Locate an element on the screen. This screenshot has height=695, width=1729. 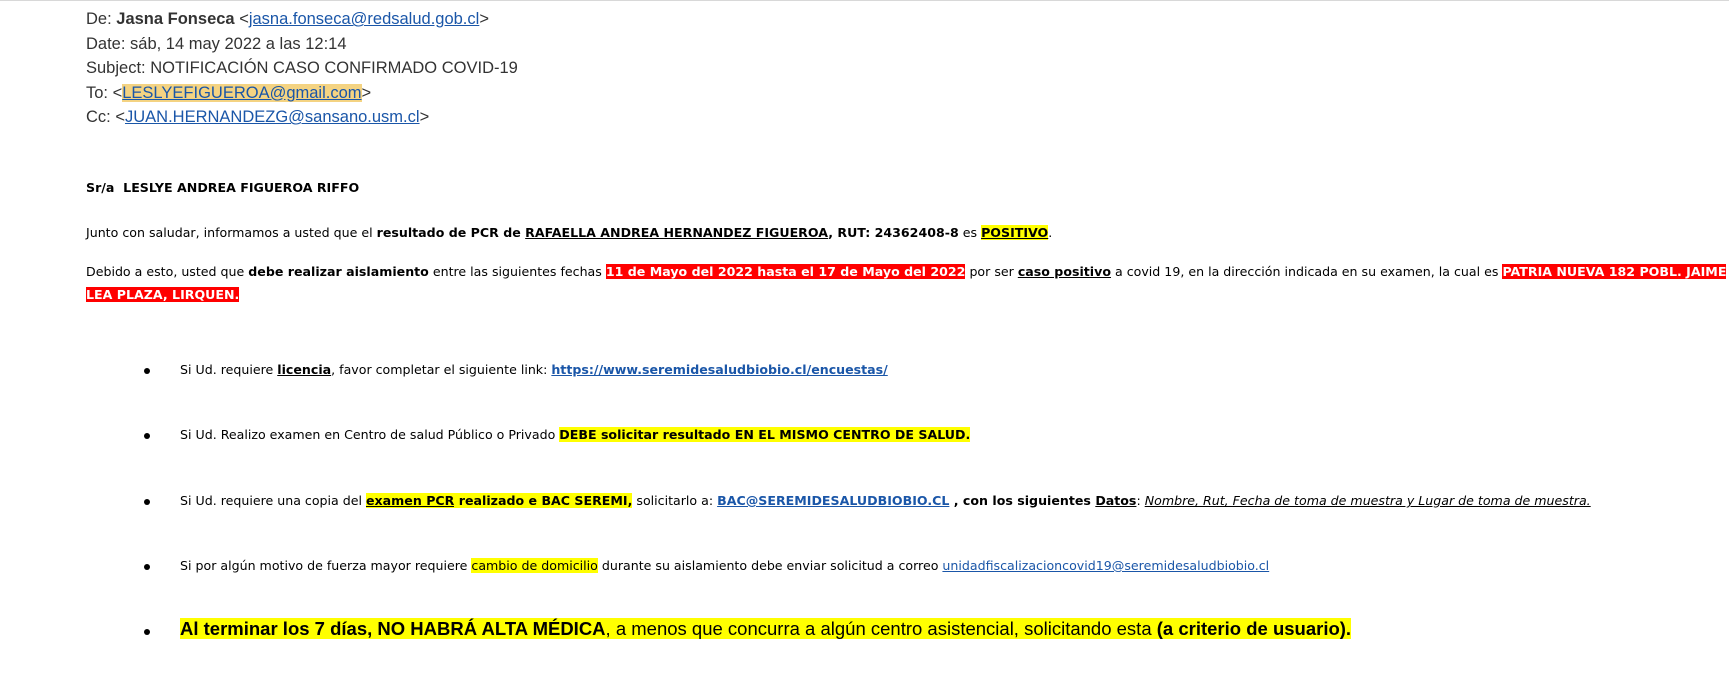
cambio-domicilio-text: cambio de domicilio is located at coordinates (534, 565).